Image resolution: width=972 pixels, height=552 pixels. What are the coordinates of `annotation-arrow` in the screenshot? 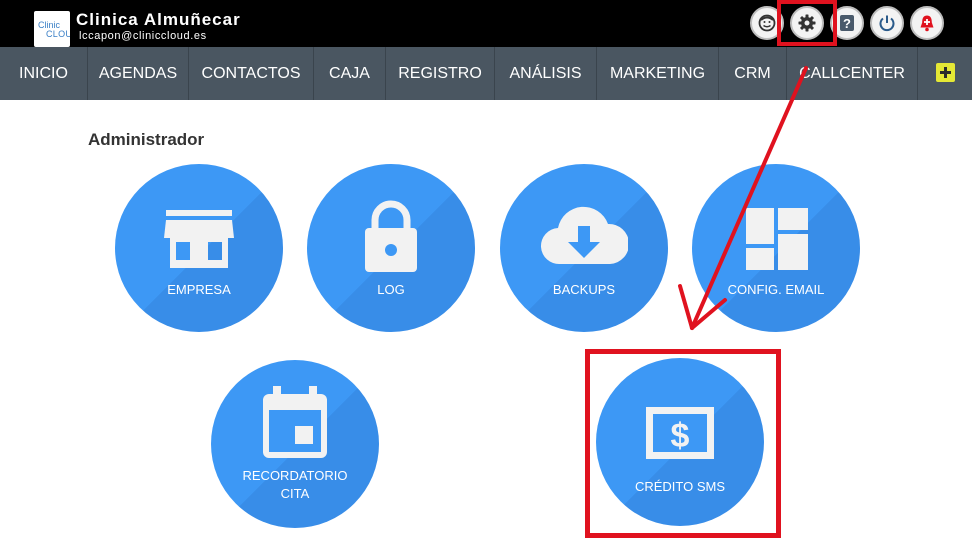 It's located at (743, 198).